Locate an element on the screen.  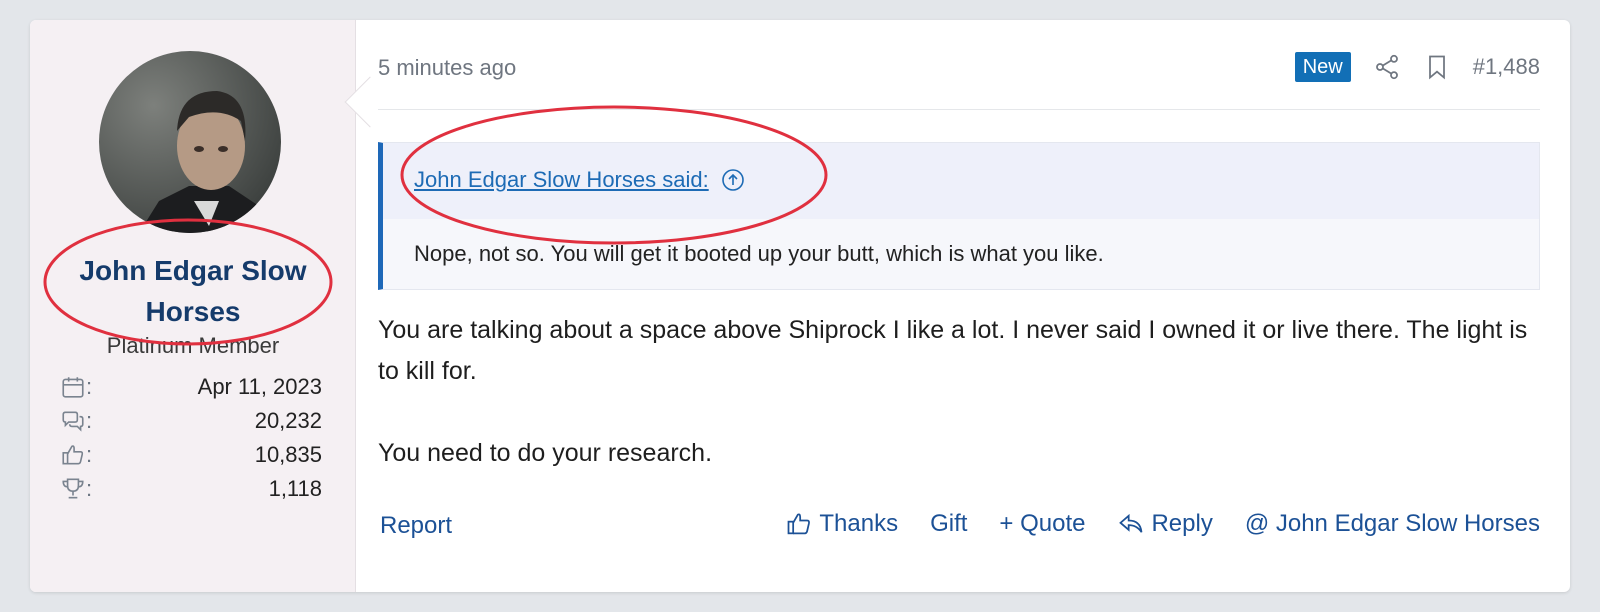
thanks-button: Thanks is located at coordinates (841, 524).